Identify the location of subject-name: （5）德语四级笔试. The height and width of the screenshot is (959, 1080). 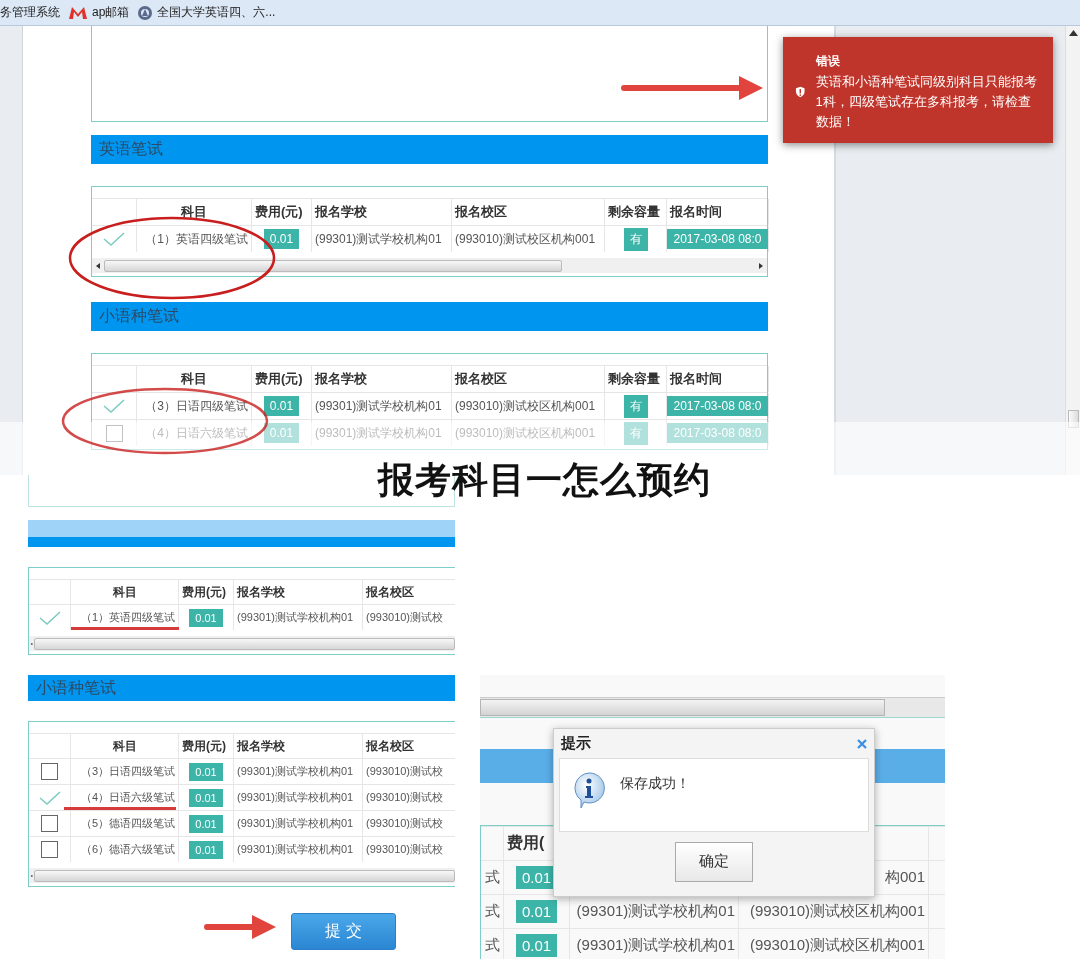
(127, 823).